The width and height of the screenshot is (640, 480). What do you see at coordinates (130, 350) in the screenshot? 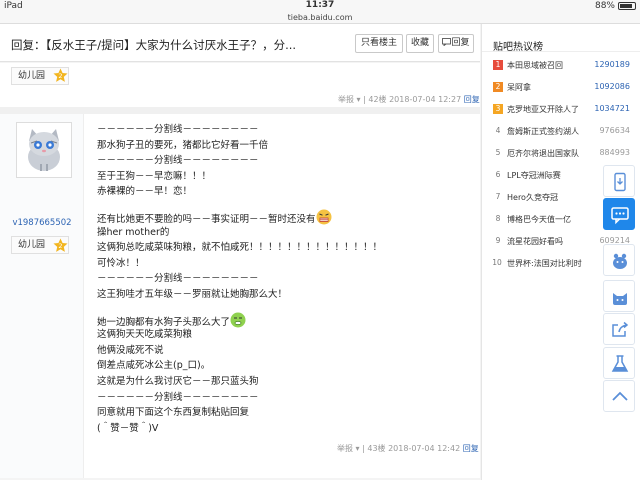
I see `content-line: 他俩没咸死不说` at bounding box center [130, 350].